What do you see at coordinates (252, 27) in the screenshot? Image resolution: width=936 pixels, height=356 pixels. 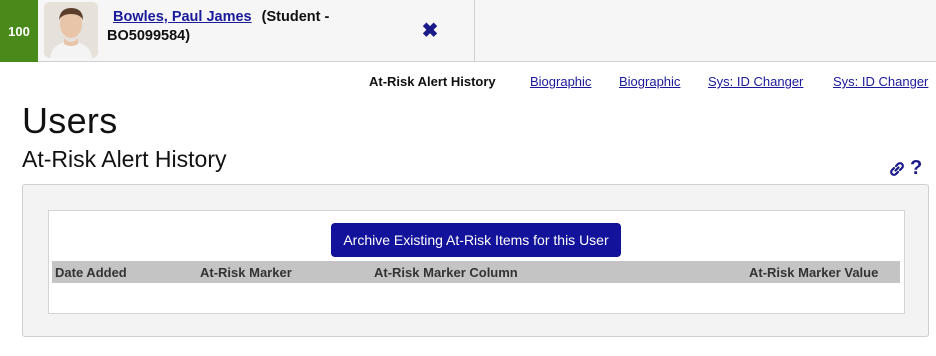 I see `student-info: Bowles, Paul James (Student - BO5099584)` at bounding box center [252, 27].